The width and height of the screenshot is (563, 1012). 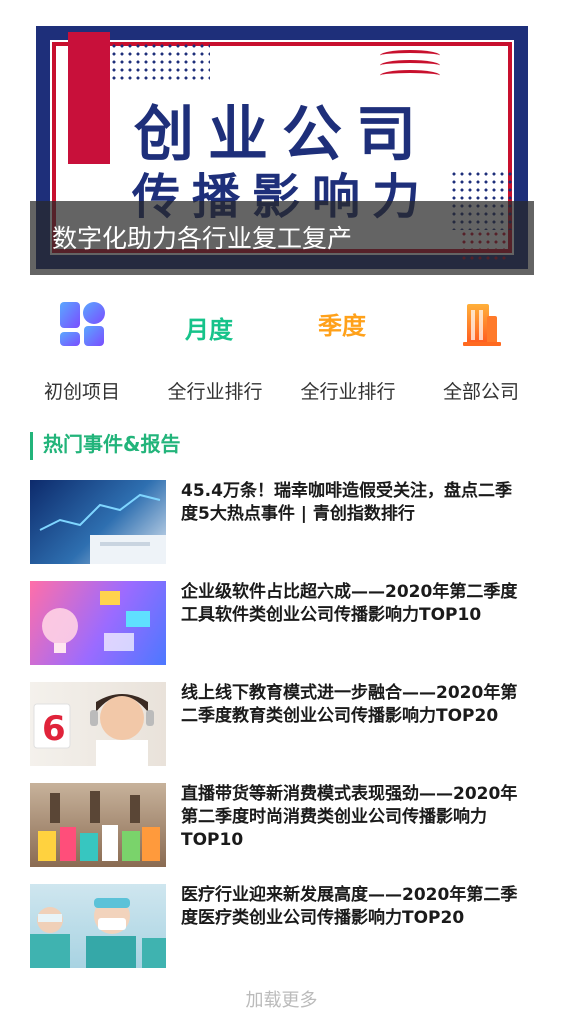 What do you see at coordinates (342, 326) in the screenshot?
I see `quarterly-glyph: 季度` at bounding box center [342, 326].